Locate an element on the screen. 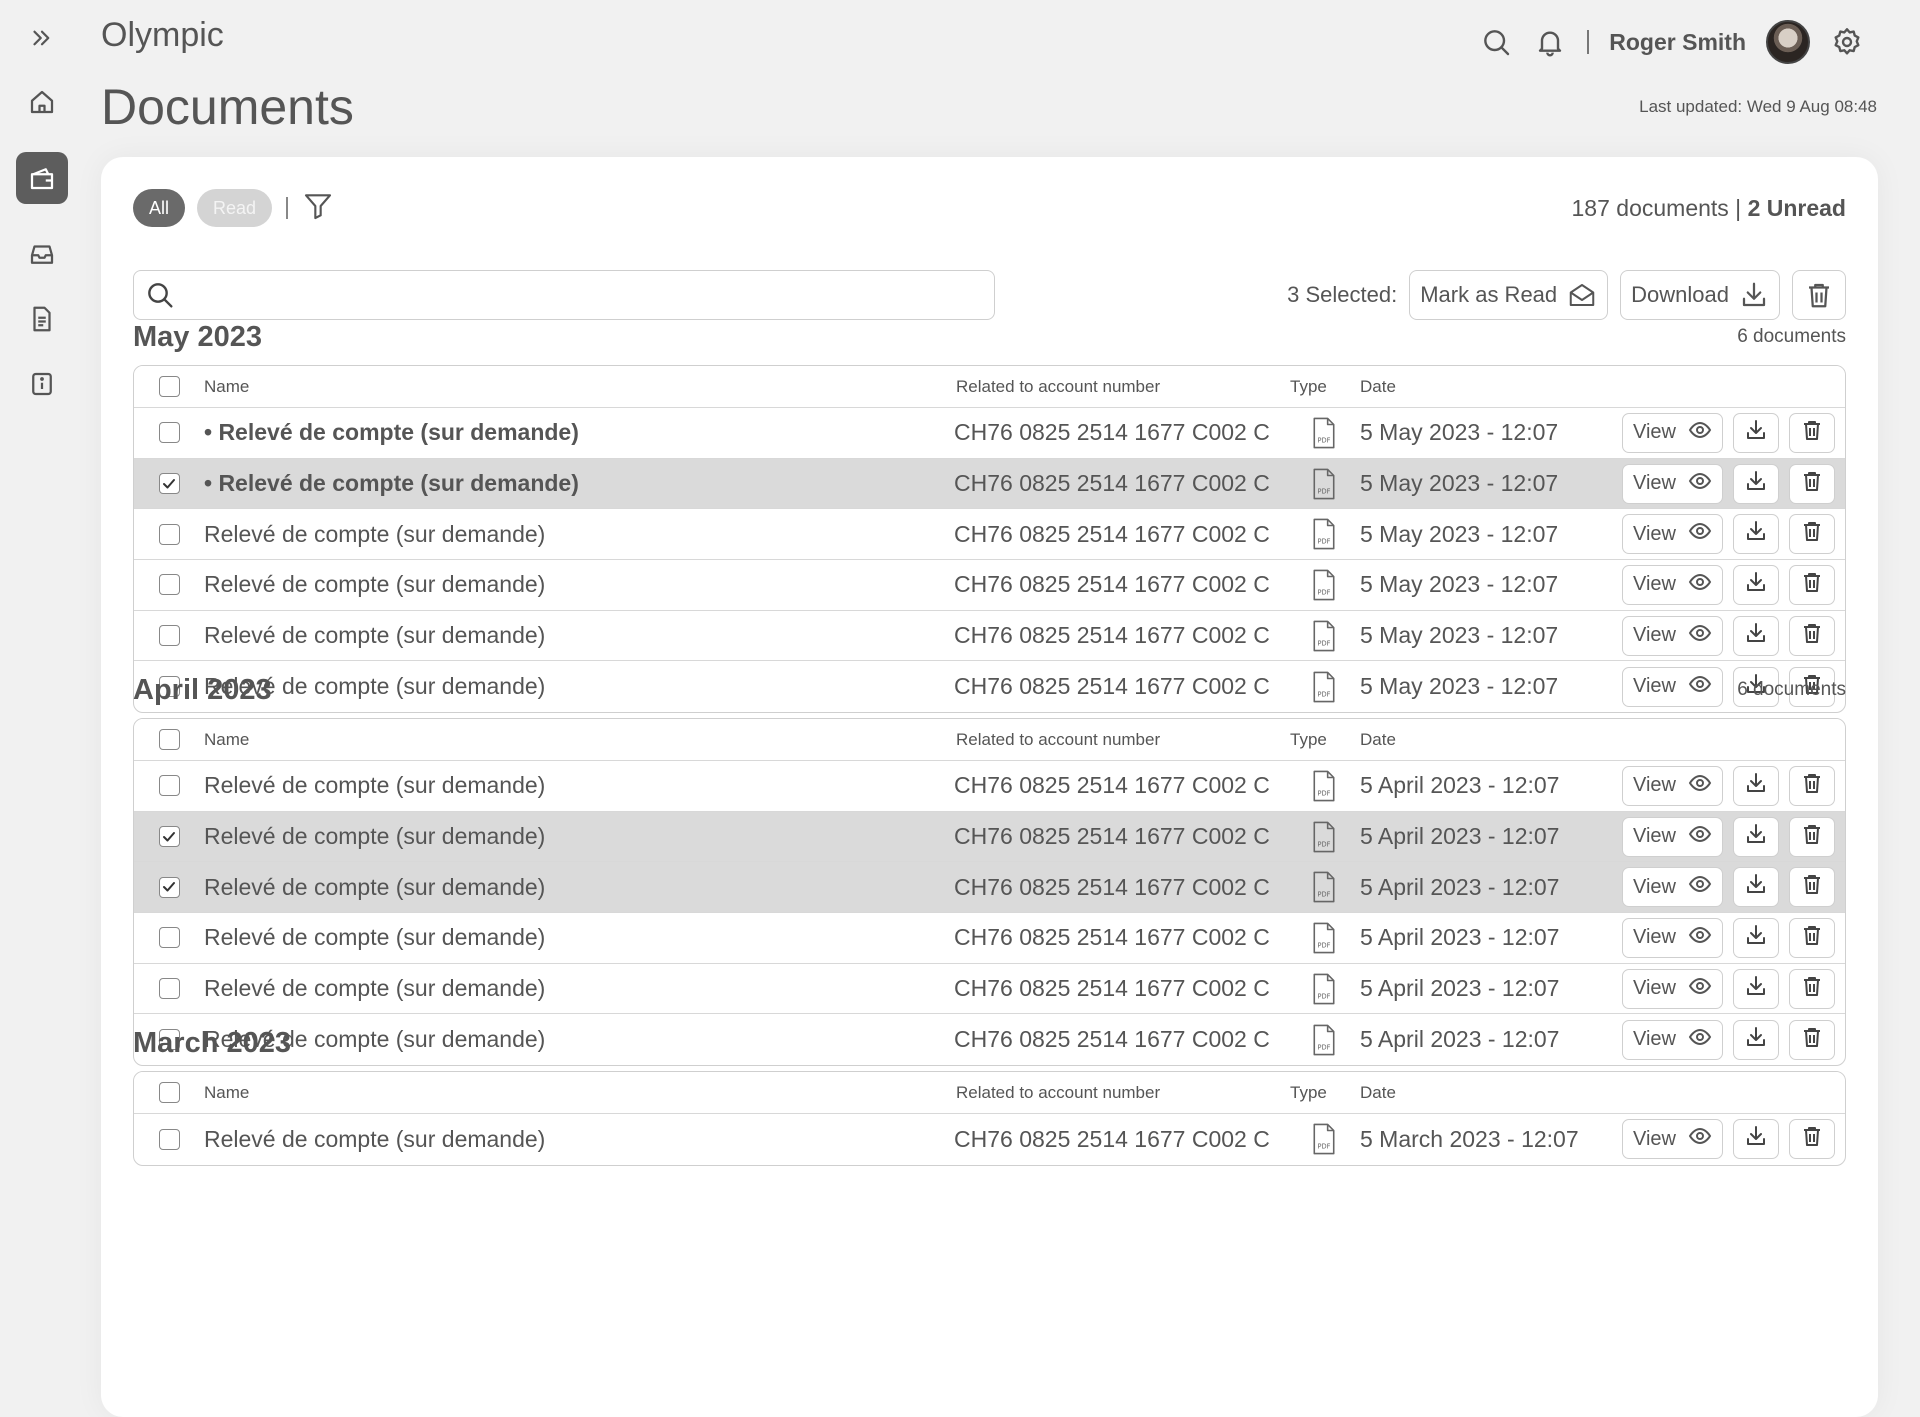  filter-read: Read is located at coordinates (235, 208).